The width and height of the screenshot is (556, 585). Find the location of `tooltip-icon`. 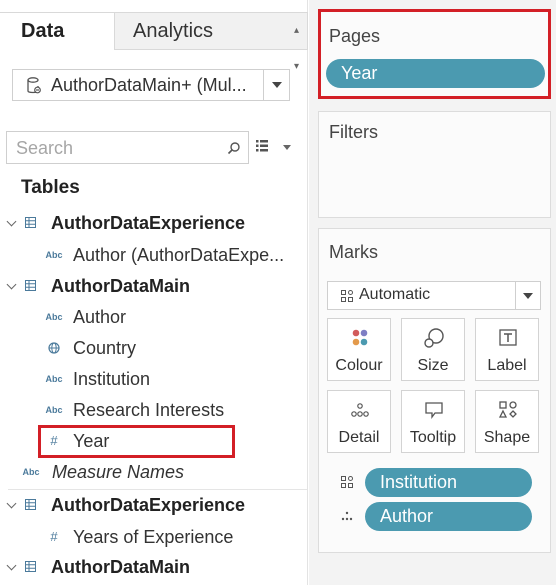

tooltip-icon is located at coordinates (434, 410).